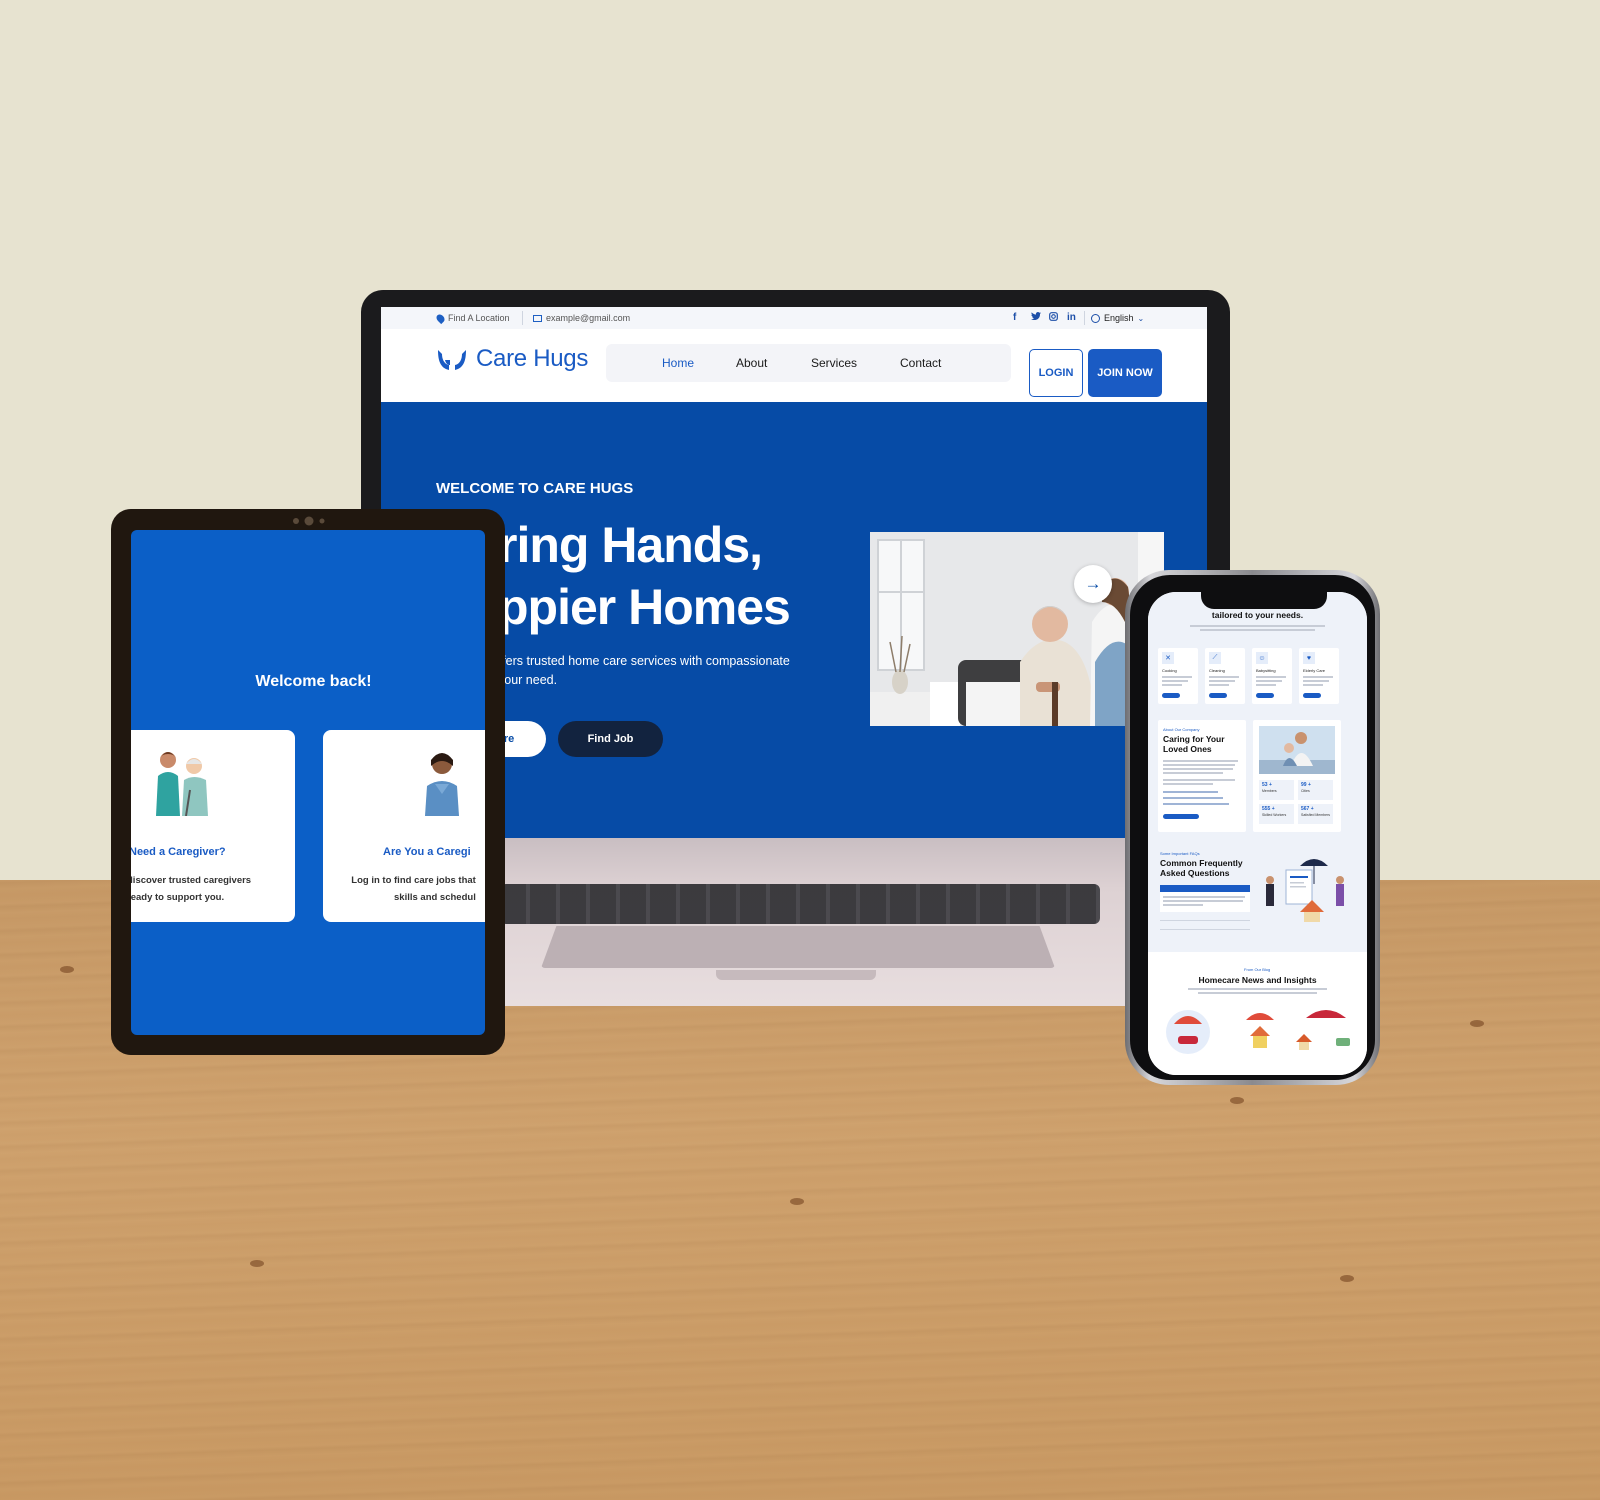  What do you see at coordinates (1266, 670) in the screenshot?
I see `service-label: Babysitting` at bounding box center [1266, 670].